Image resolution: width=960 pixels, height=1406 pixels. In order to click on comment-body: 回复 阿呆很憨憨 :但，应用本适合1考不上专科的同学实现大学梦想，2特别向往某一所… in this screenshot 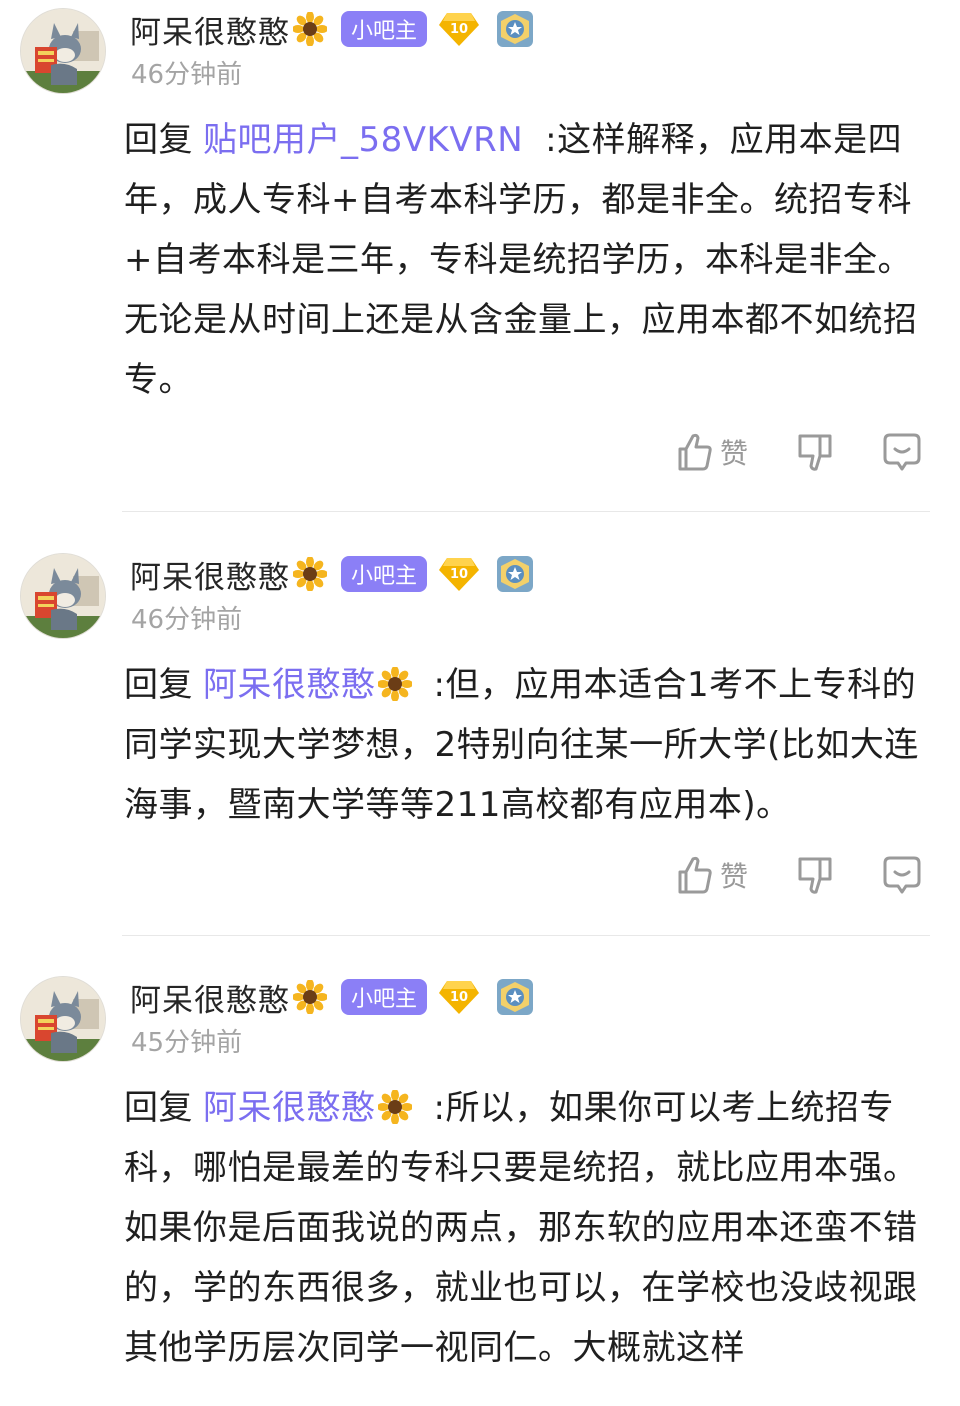, I will do `click(529, 745)`.